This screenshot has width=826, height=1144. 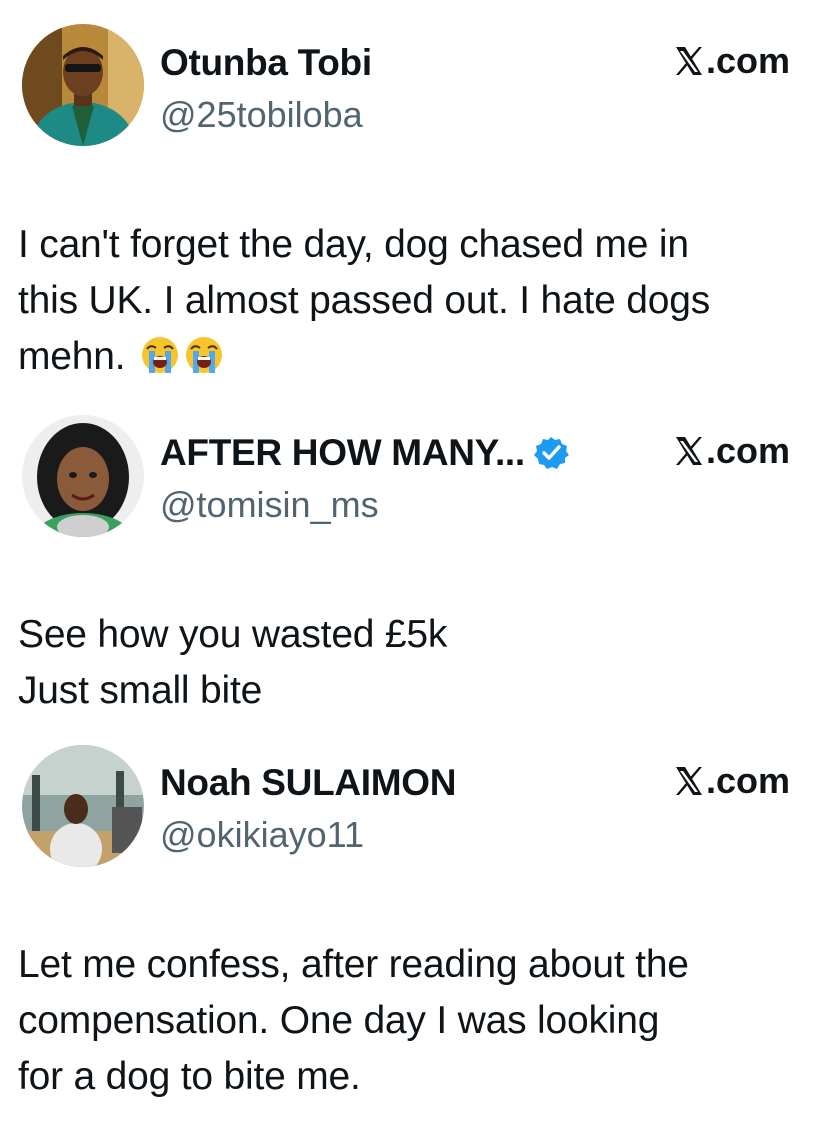 I want to click on post-text-line: Just small bite, so click(x=140, y=690).